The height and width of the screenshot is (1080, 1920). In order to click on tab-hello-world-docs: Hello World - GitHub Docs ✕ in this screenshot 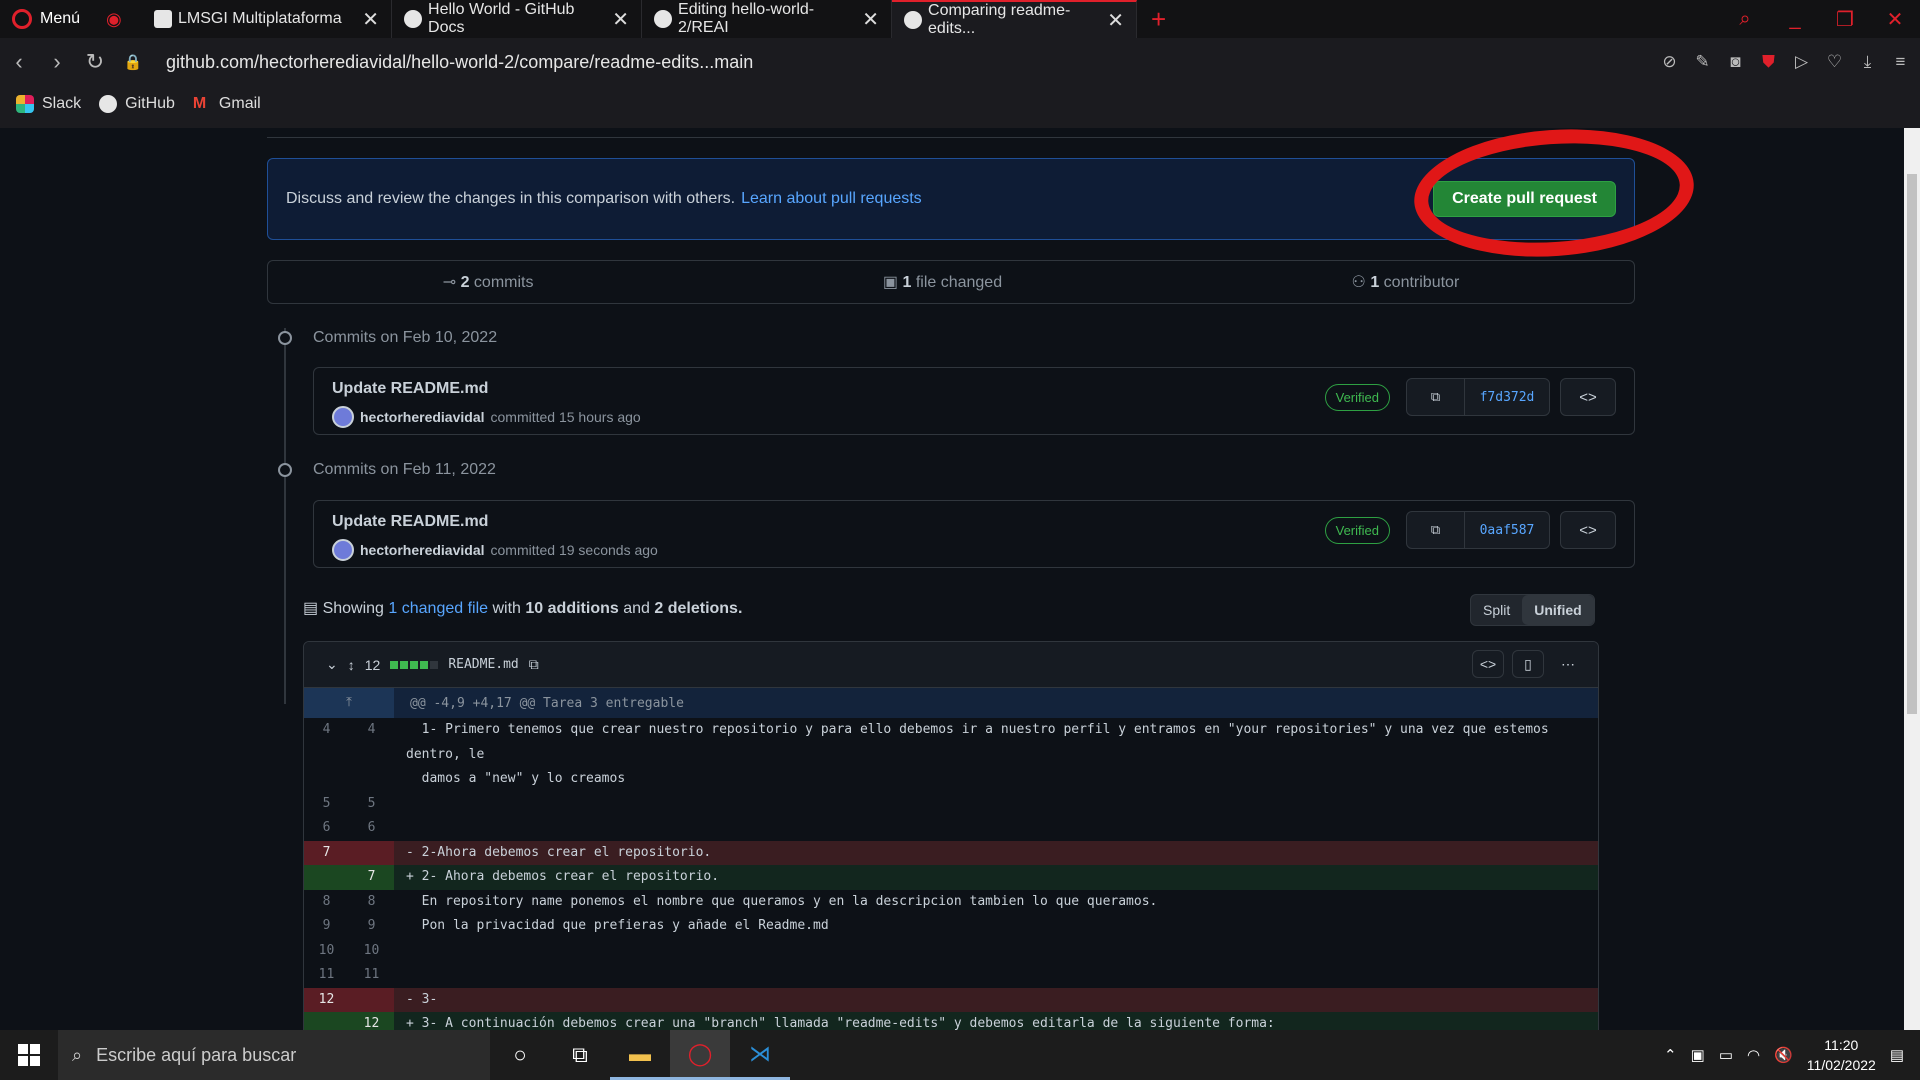, I will do `click(517, 19)`.